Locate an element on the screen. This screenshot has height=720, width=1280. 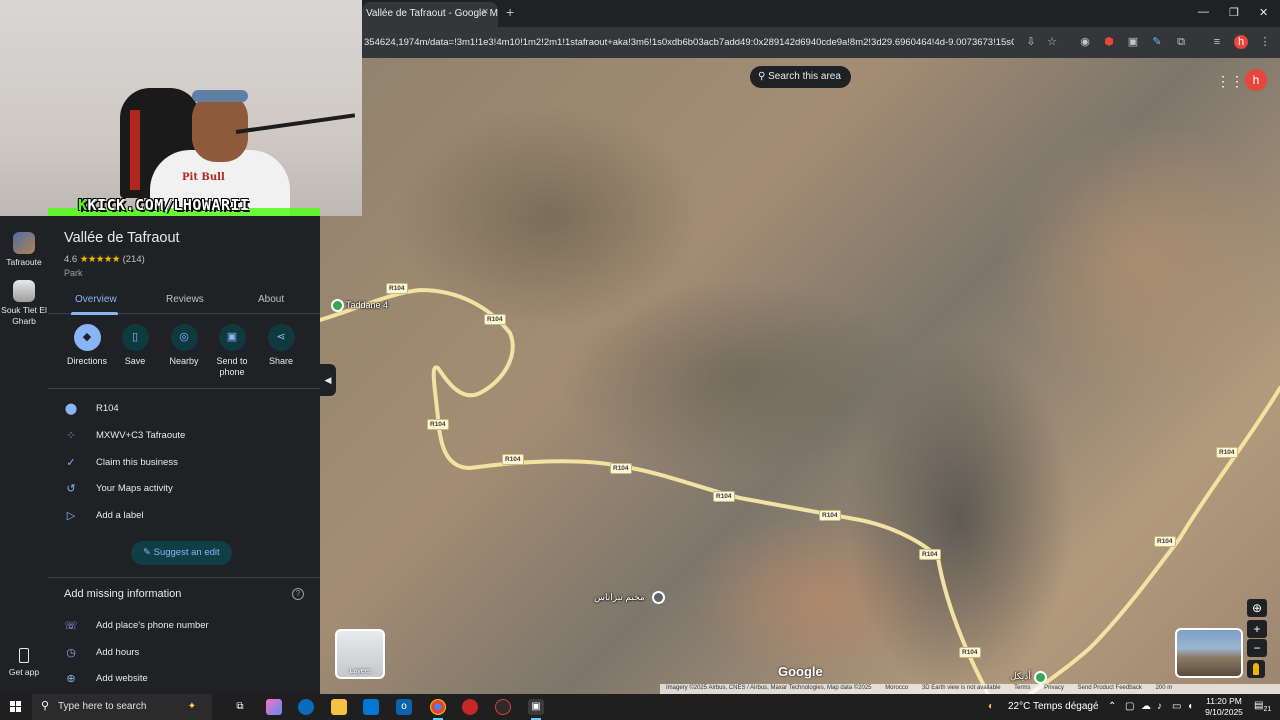
extension-abp-icon: ⬢ is located at coordinates (1109, 42).